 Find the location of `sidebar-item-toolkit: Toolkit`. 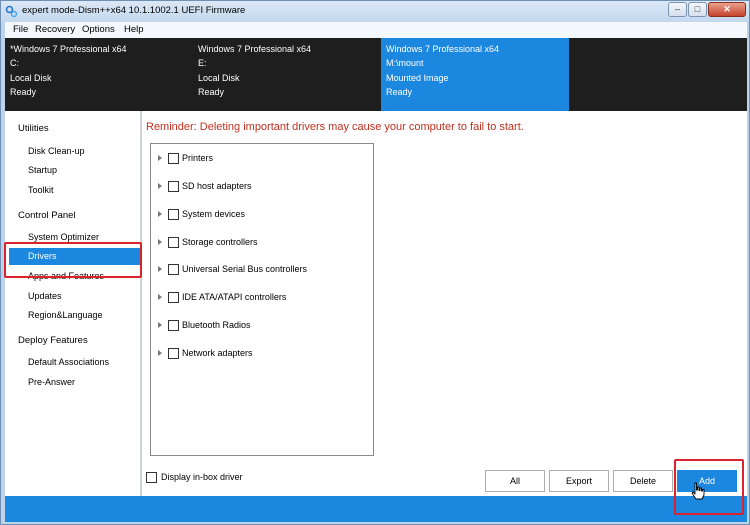

sidebar-item-toolkit: Toolkit is located at coordinates (74, 190).